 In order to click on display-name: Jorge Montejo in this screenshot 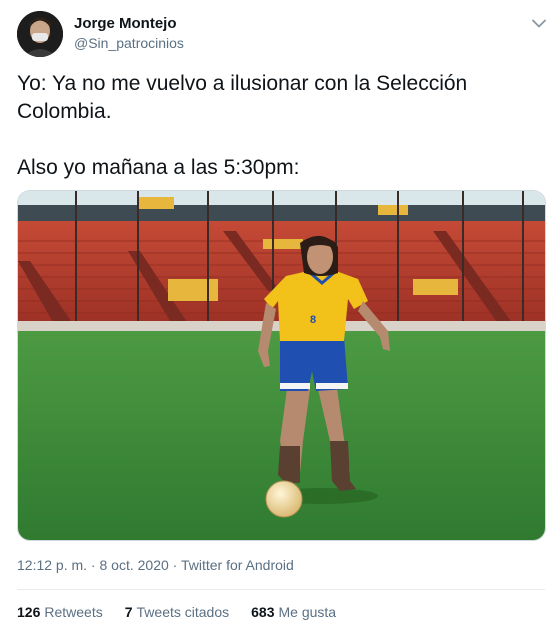, I will do `click(129, 23)`.